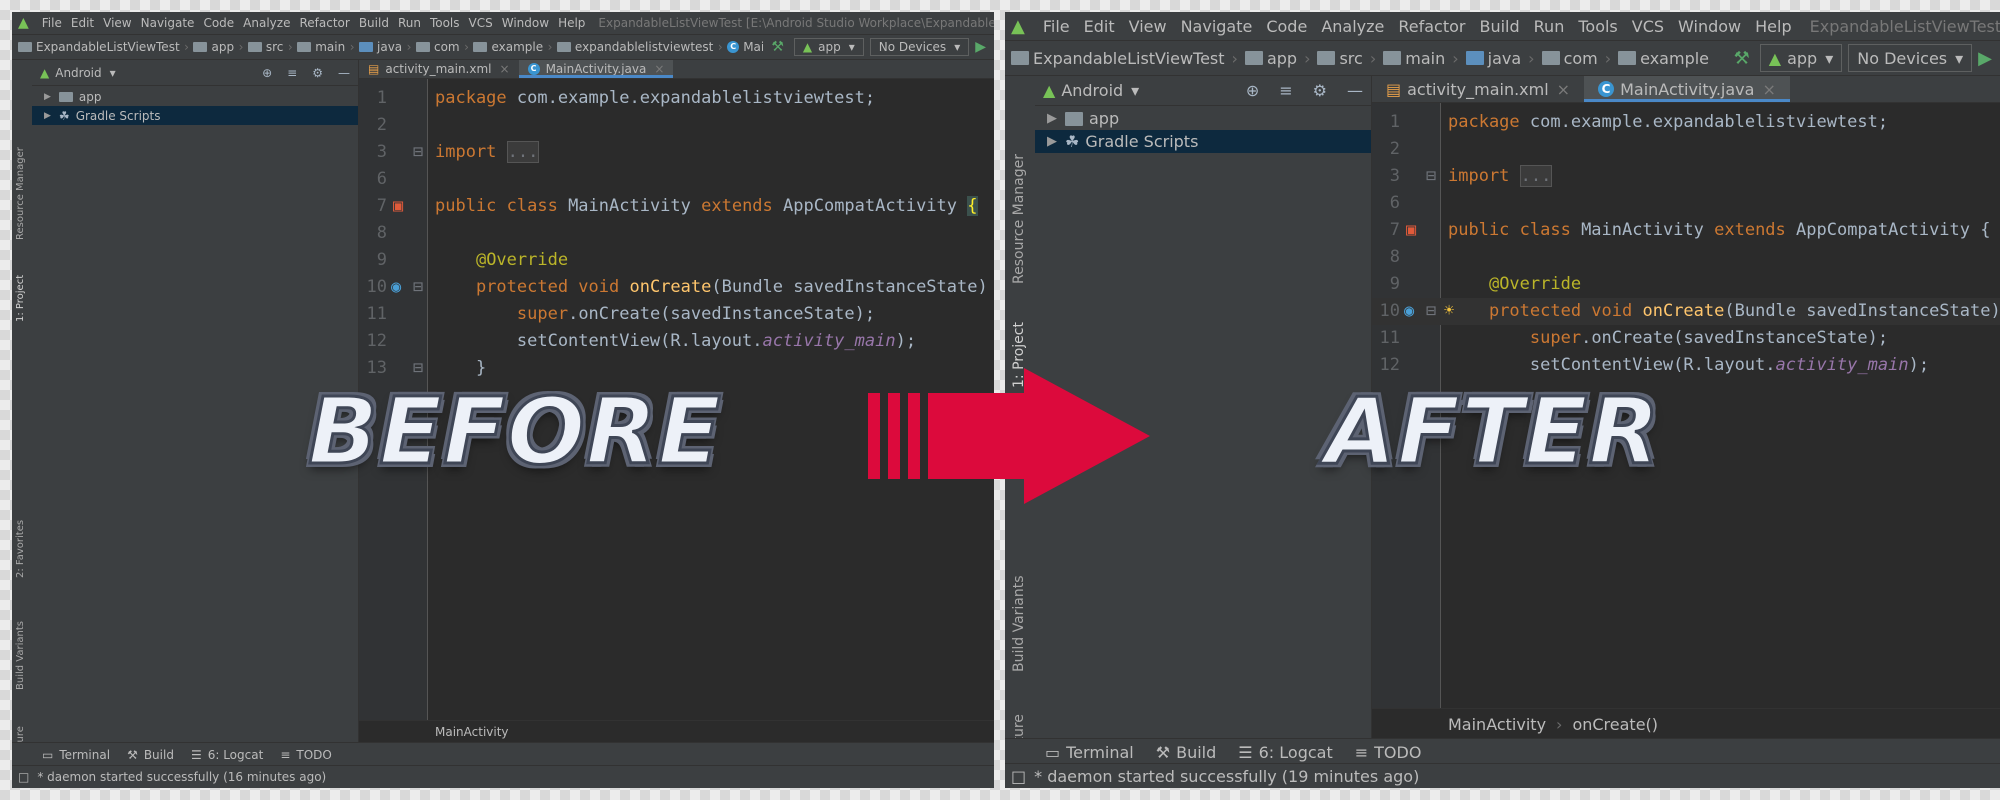 The image size is (2000, 800). Describe the element at coordinates (1615, 724) in the screenshot. I see `editor-breadcrumb-item: onCreate()` at that location.